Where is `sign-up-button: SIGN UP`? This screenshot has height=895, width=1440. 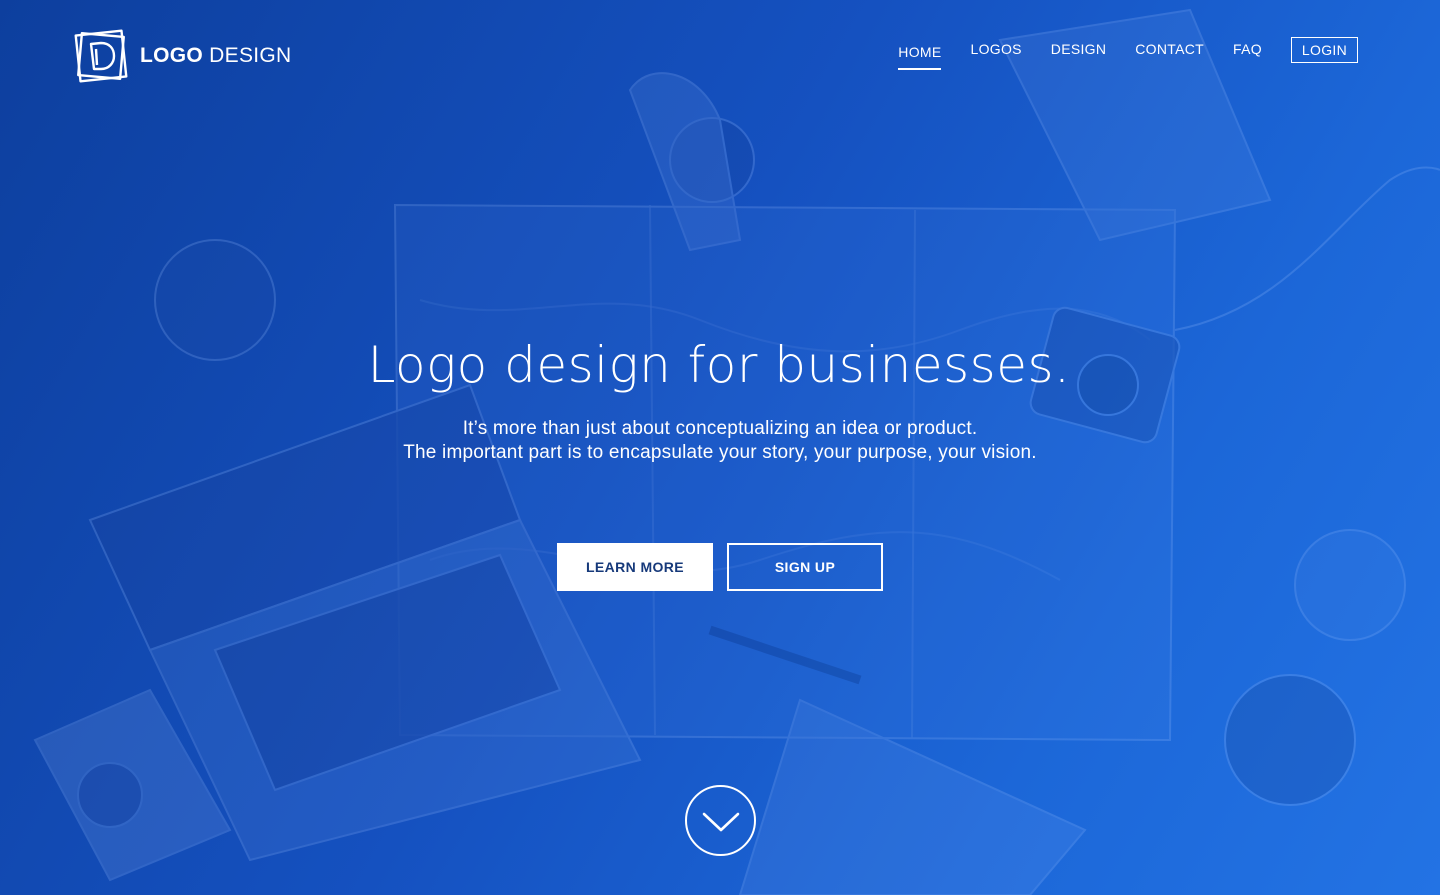 sign-up-button: SIGN UP is located at coordinates (805, 567).